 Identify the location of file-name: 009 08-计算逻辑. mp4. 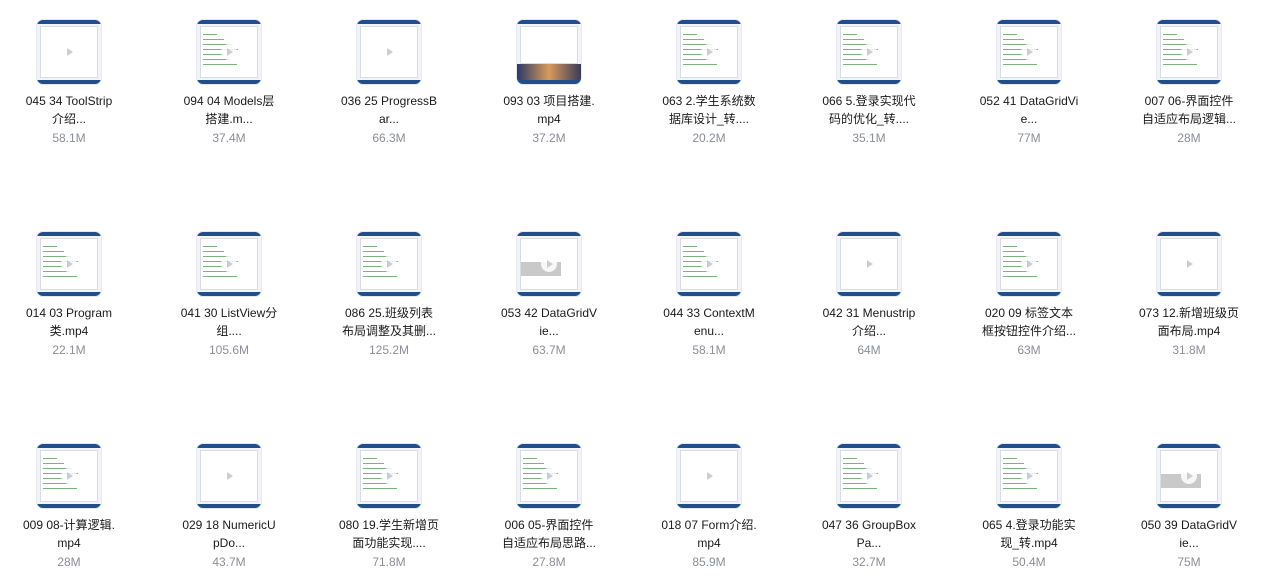
(74, 534).